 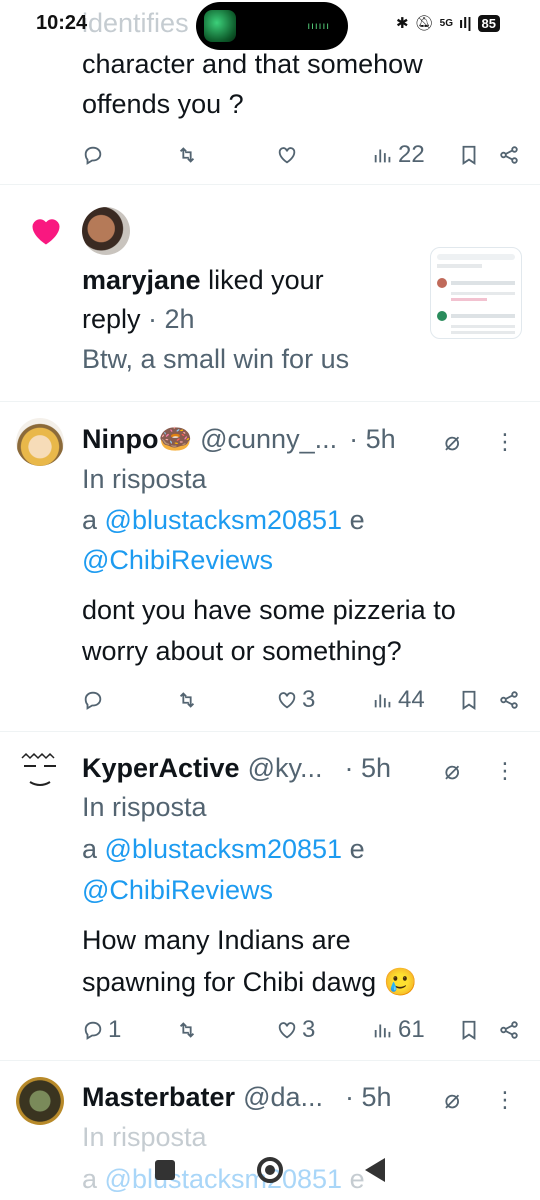 I want to click on app-activity-icon, so click(x=220, y=26).